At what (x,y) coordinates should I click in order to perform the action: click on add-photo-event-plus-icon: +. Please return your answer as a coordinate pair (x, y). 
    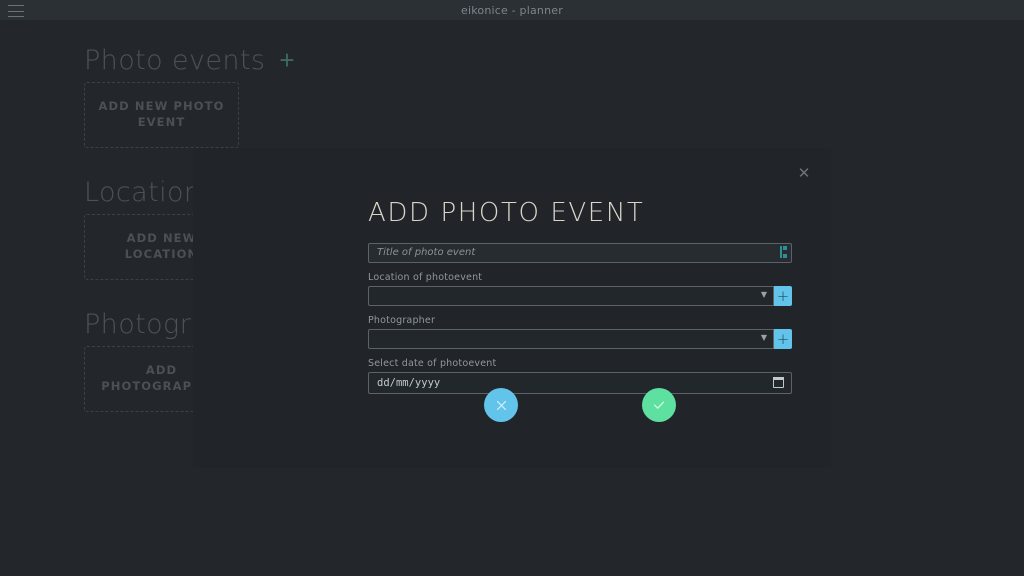
    Looking at the image, I should click on (286, 60).